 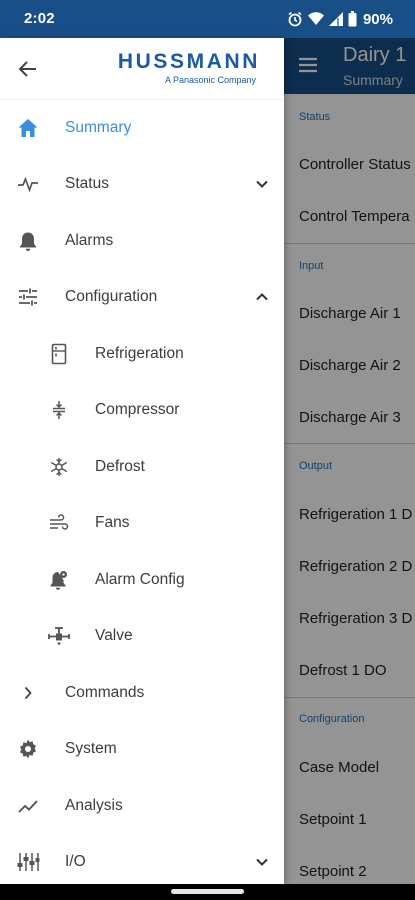 I want to click on fan-icon, so click(x=59, y=523).